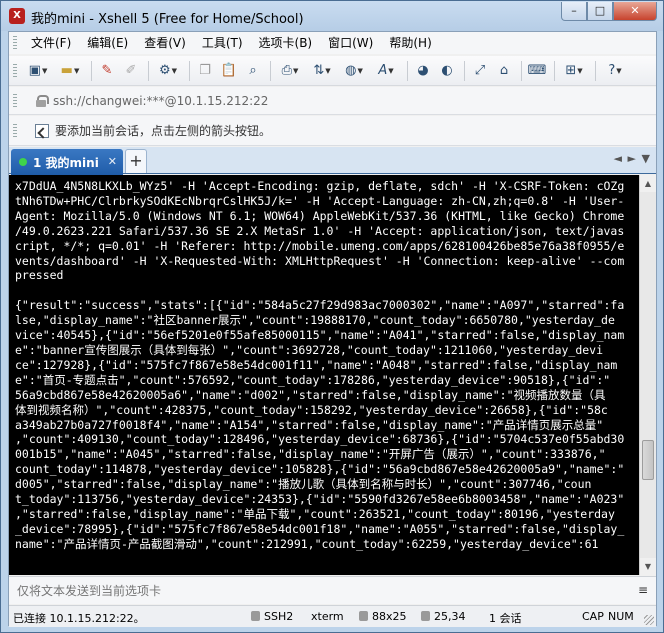 The image size is (664, 633). Describe the element at coordinates (222, 43) in the screenshot. I see `menu-tools: 工具(T)` at that location.